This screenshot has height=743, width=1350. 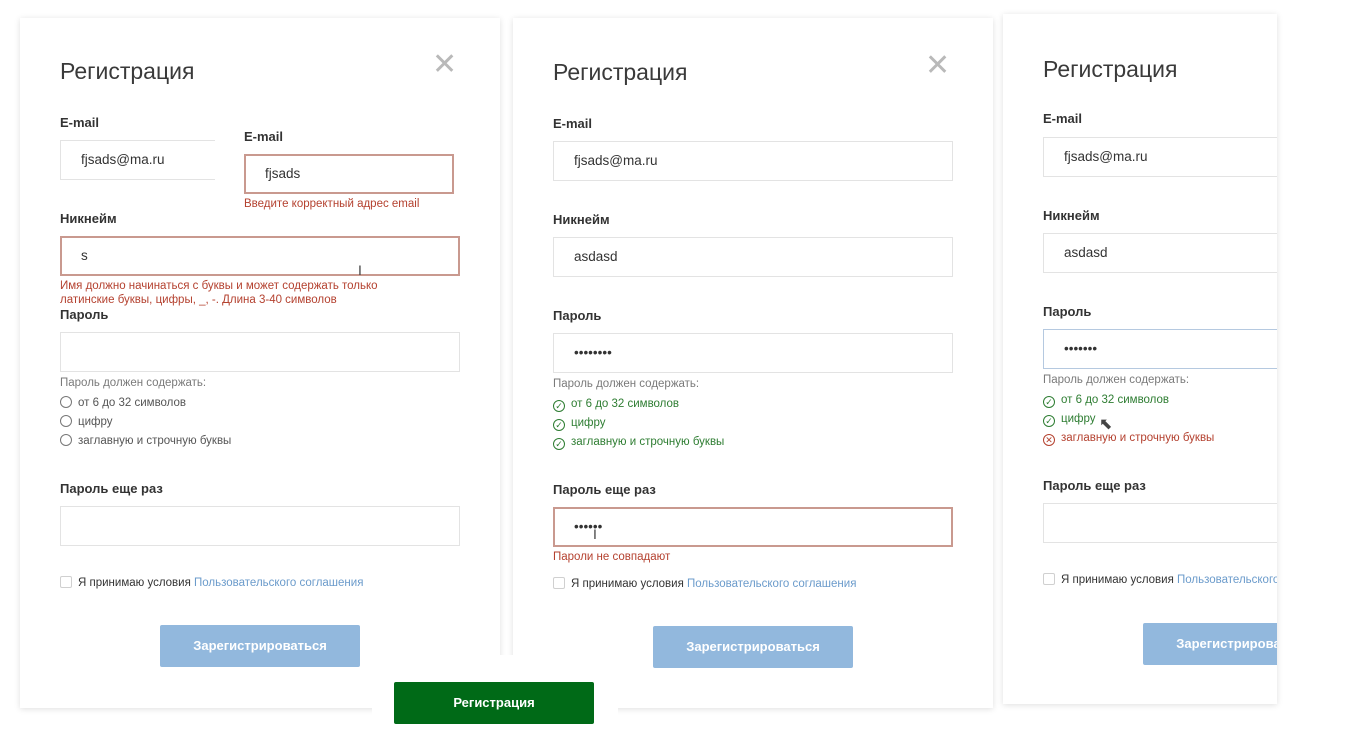 What do you see at coordinates (332, 204) in the screenshot?
I see `email-error: Введите корректный адрес email` at bounding box center [332, 204].